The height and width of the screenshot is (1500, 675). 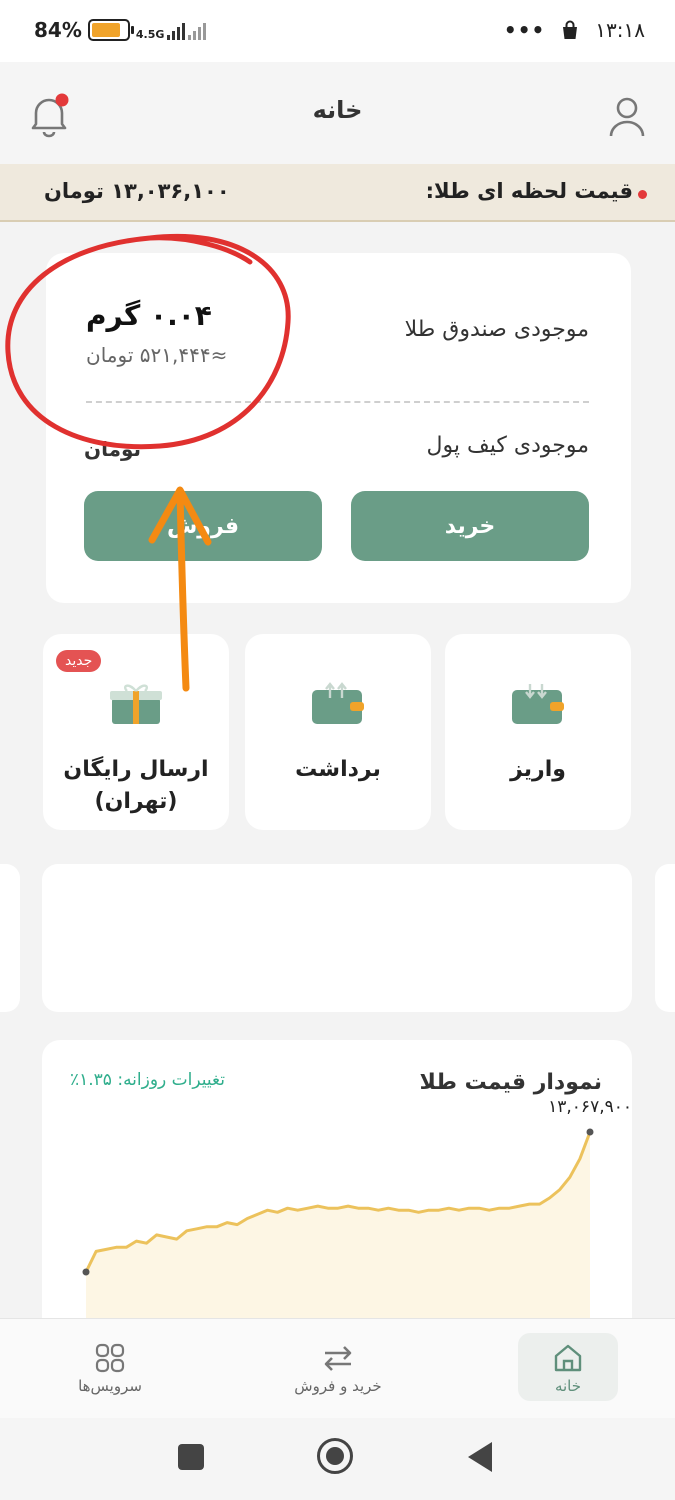 I want to click on banner-next-peek, so click(x=665, y=938).